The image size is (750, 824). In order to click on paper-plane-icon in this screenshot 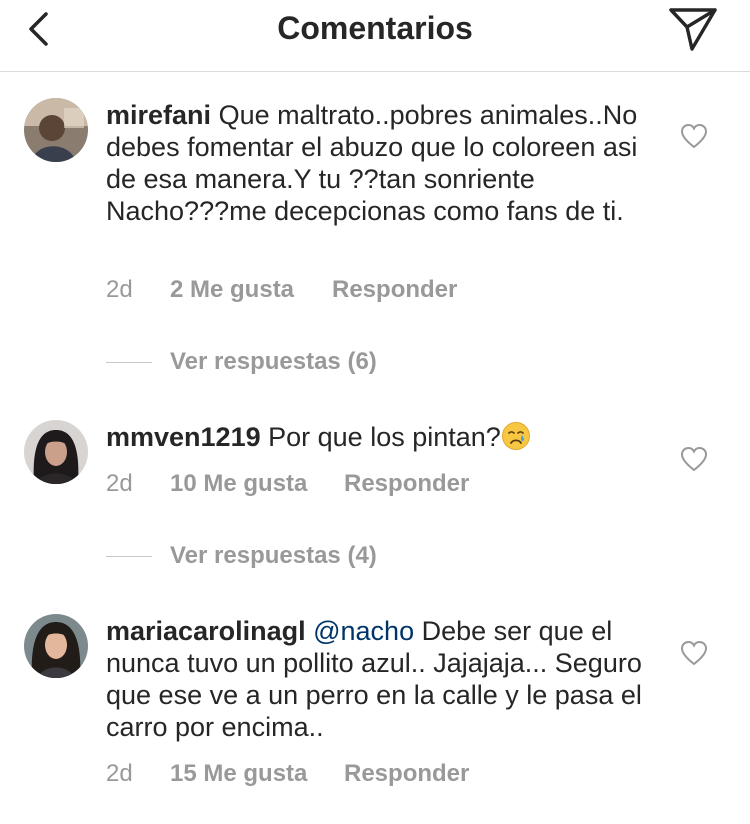, I will do `click(693, 29)`.